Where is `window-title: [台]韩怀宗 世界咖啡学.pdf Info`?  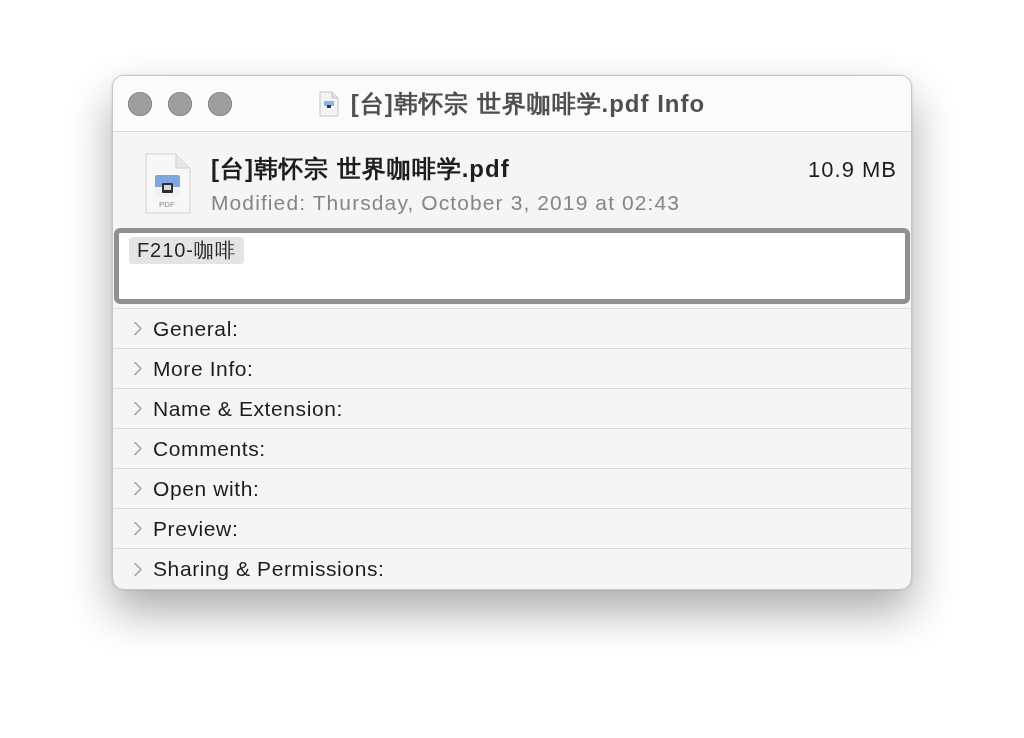
window-title: [台]韩怀宗 世界咖啡学.pdf Info is located at coordinates (528, 103).